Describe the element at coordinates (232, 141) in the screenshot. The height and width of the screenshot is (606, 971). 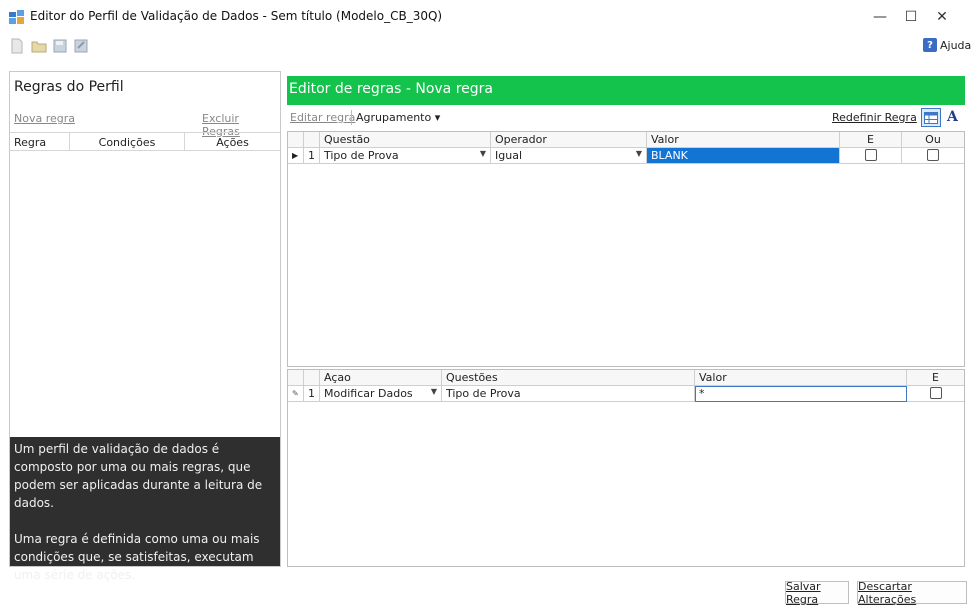
I see `column-header-actions: Ações` at that location.